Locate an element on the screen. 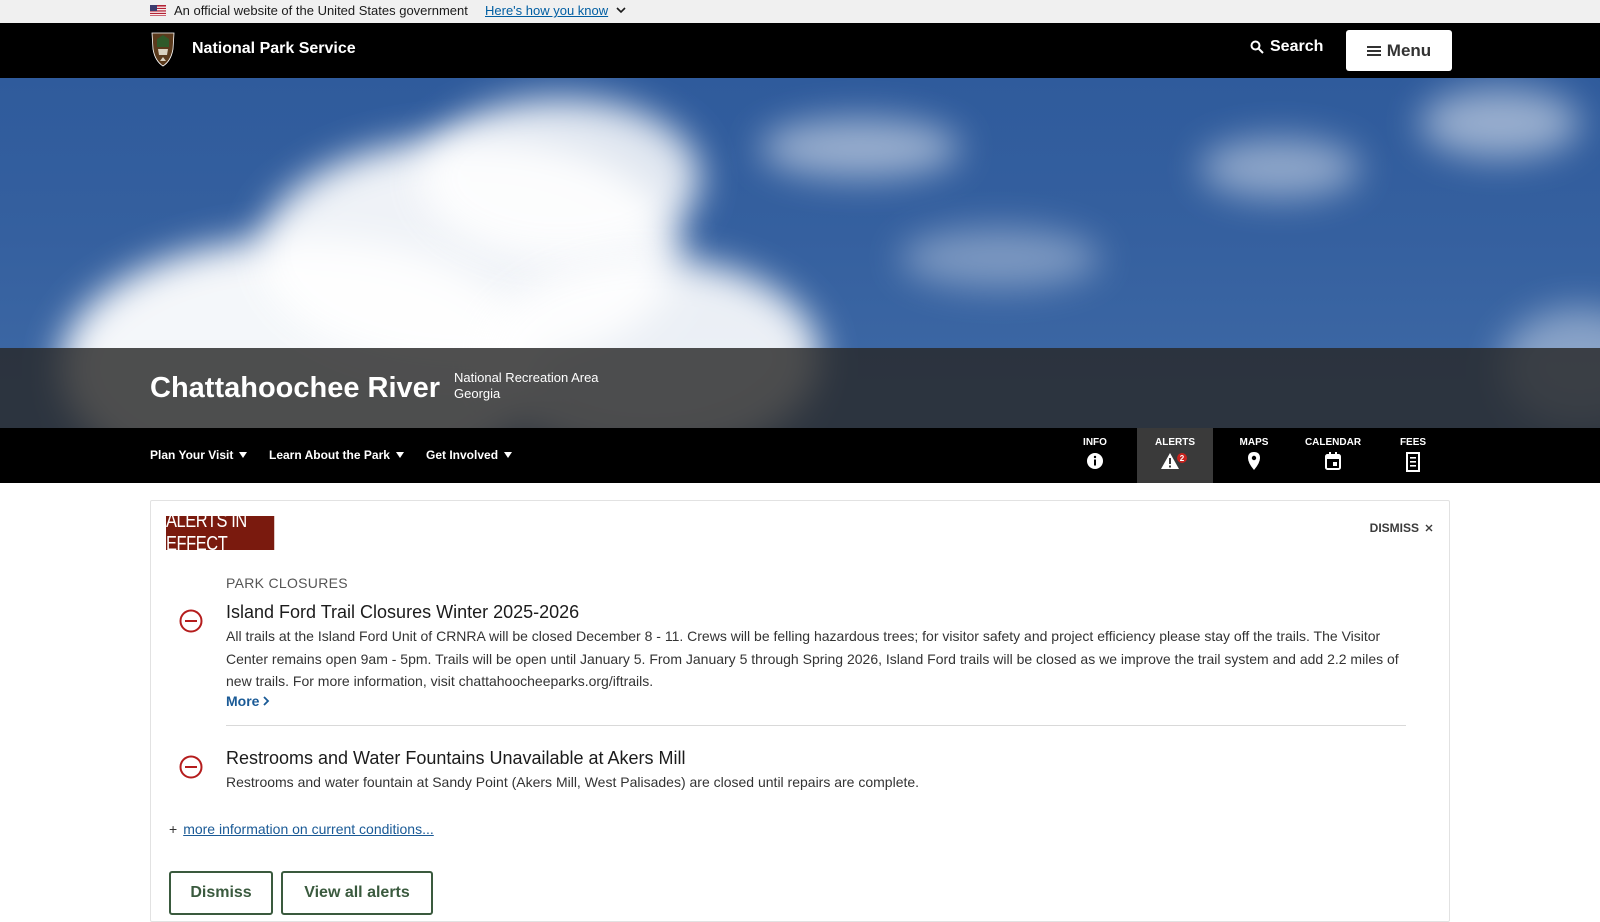  alert-divider is located at coordinates (816, 725).